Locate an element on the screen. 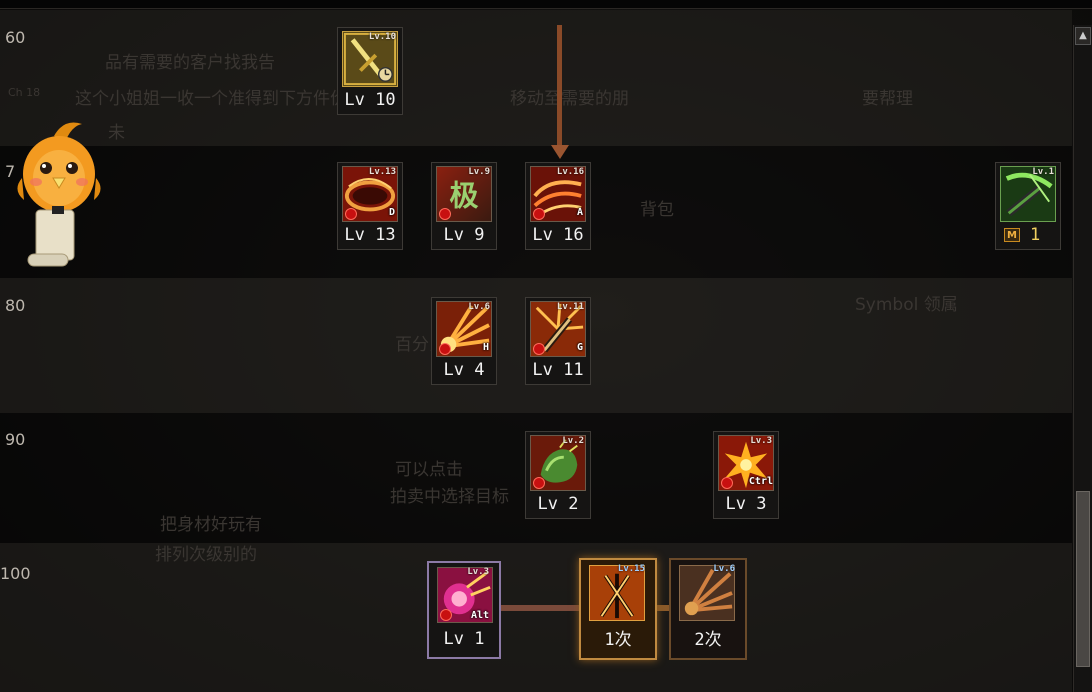 The width and height of the screenshot is (1092, 692). skill-slot-lv90-a: Lv.2 Lv 2 is located at coordinates (558, 475).